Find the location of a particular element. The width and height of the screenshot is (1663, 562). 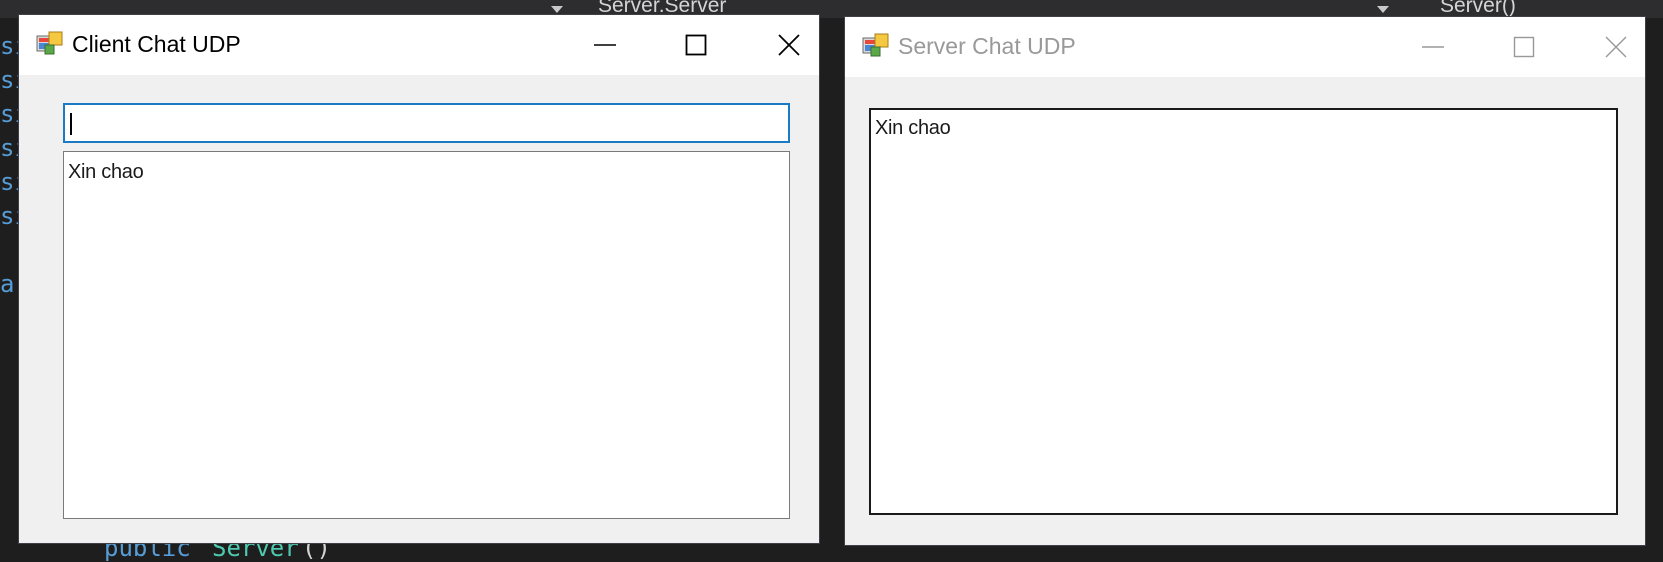

window-title: Server Chat UDP is located at coordinates (987, 46).